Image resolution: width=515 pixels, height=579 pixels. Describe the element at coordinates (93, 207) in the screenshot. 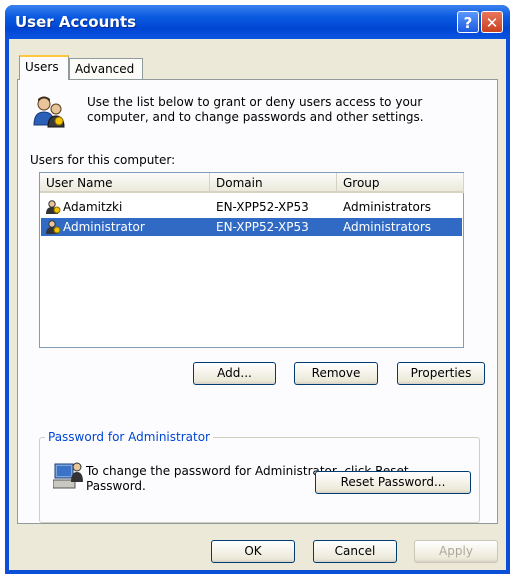

I see `user-name-cell: Adamitzki` at that location.